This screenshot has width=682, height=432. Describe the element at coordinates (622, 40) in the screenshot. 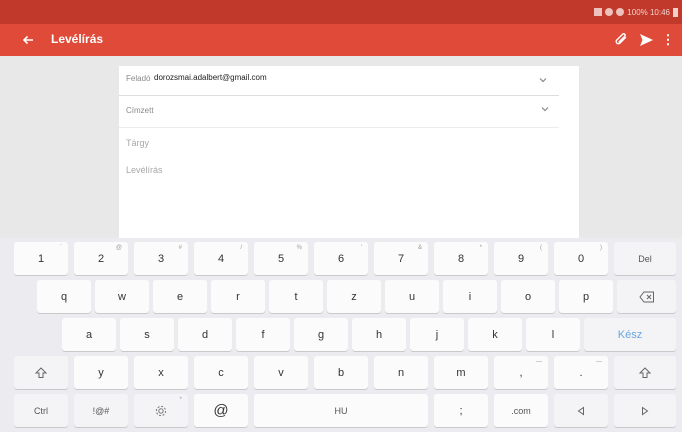

I see `paperclip-icon` at that location.